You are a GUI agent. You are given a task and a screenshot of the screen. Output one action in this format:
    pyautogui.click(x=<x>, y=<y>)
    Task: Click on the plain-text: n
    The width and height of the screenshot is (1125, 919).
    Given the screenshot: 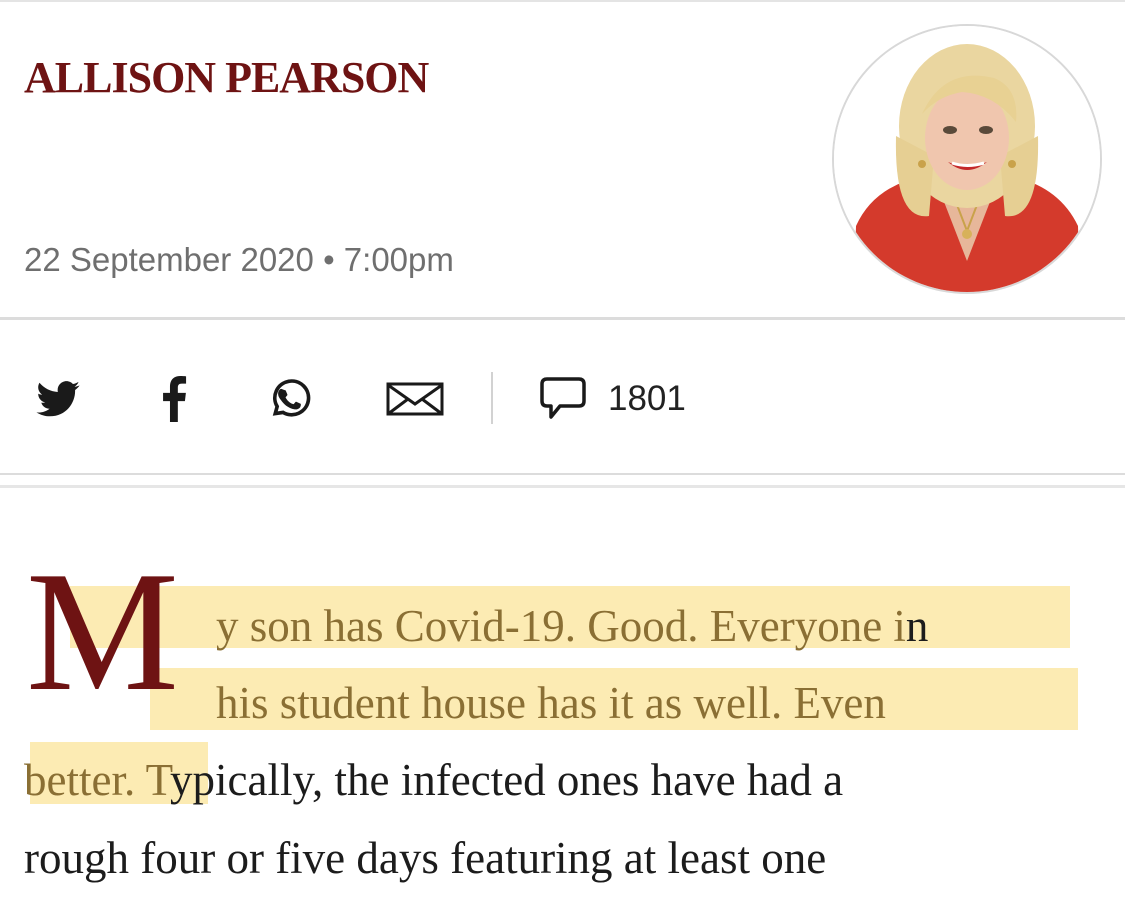 What is the action you would take?
    pyautogui.click(x=917, y=626)
    